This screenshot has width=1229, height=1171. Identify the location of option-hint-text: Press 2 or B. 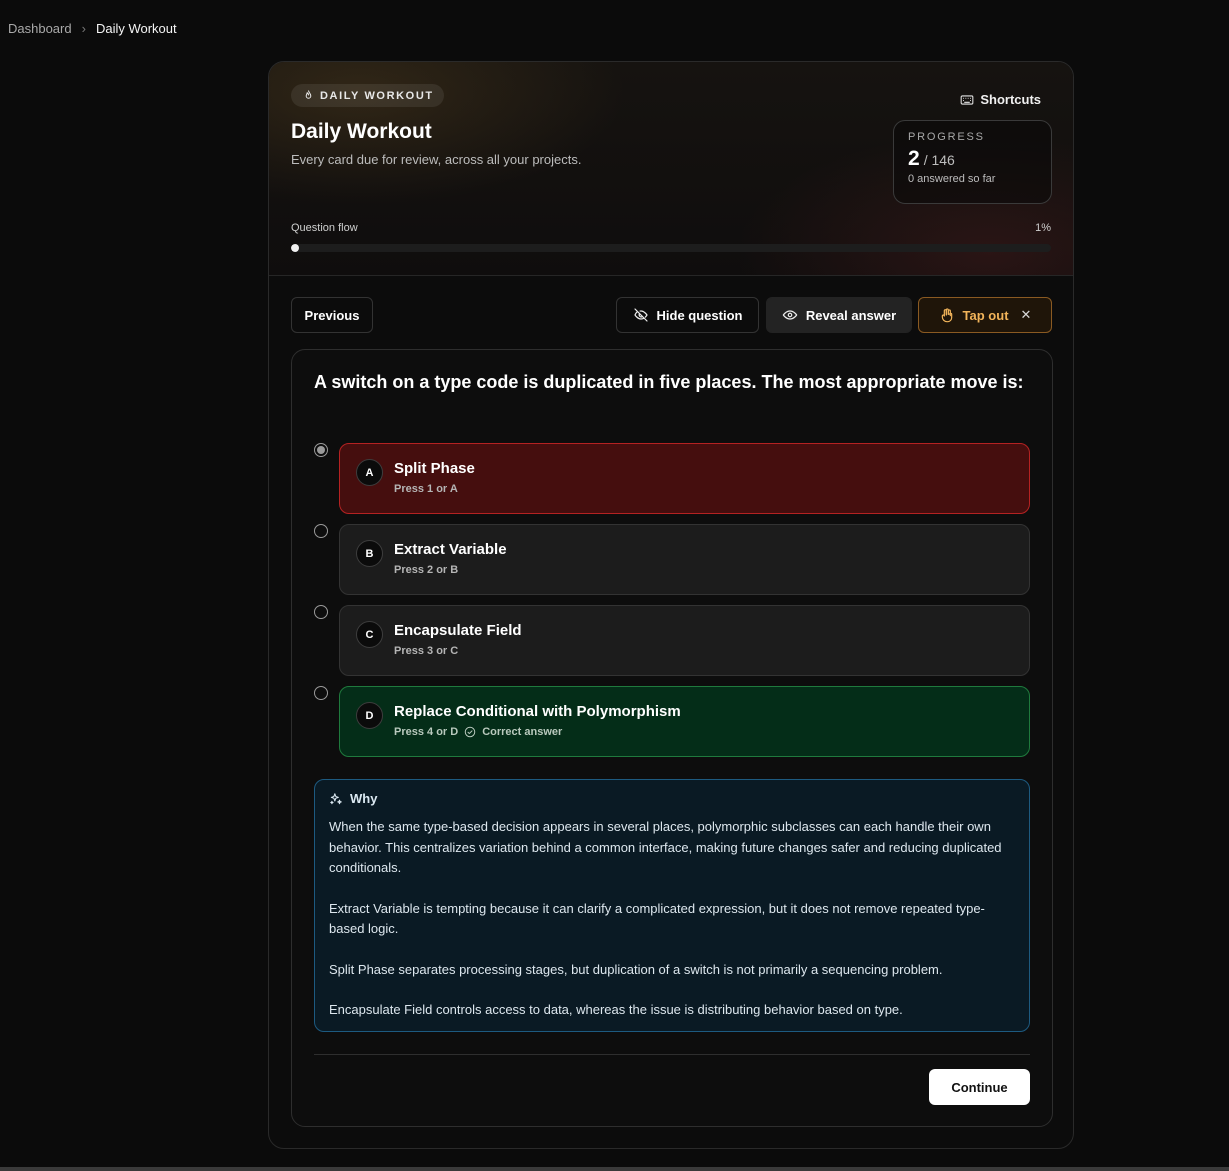
(426, 570).